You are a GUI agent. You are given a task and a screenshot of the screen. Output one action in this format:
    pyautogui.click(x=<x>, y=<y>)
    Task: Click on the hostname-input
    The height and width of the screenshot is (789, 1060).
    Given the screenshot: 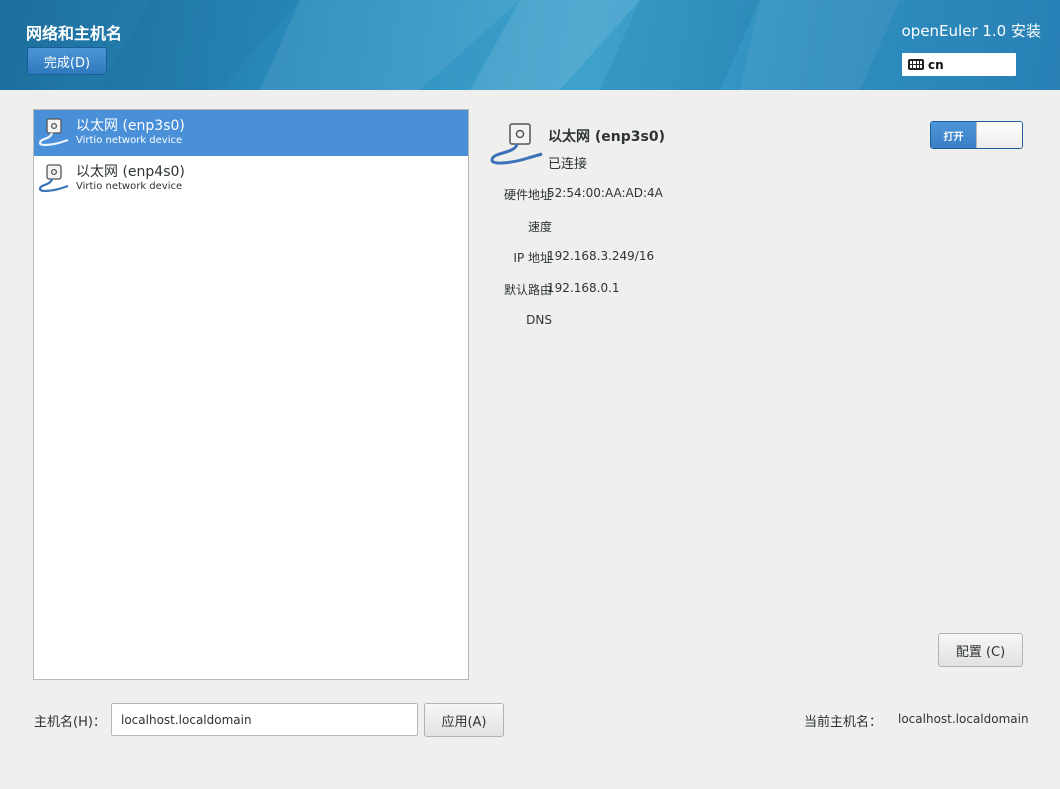 What is the action you would take?
    pyautogui.click(x=264, y=719)
    